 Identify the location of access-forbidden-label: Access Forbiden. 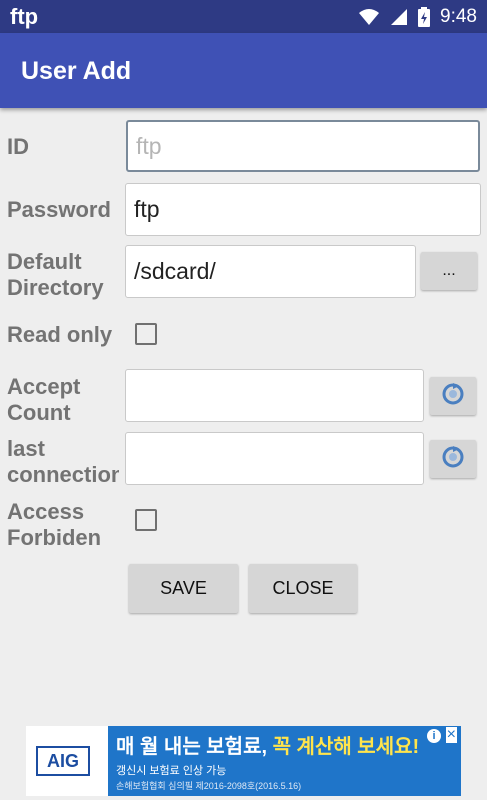
(63, 525).